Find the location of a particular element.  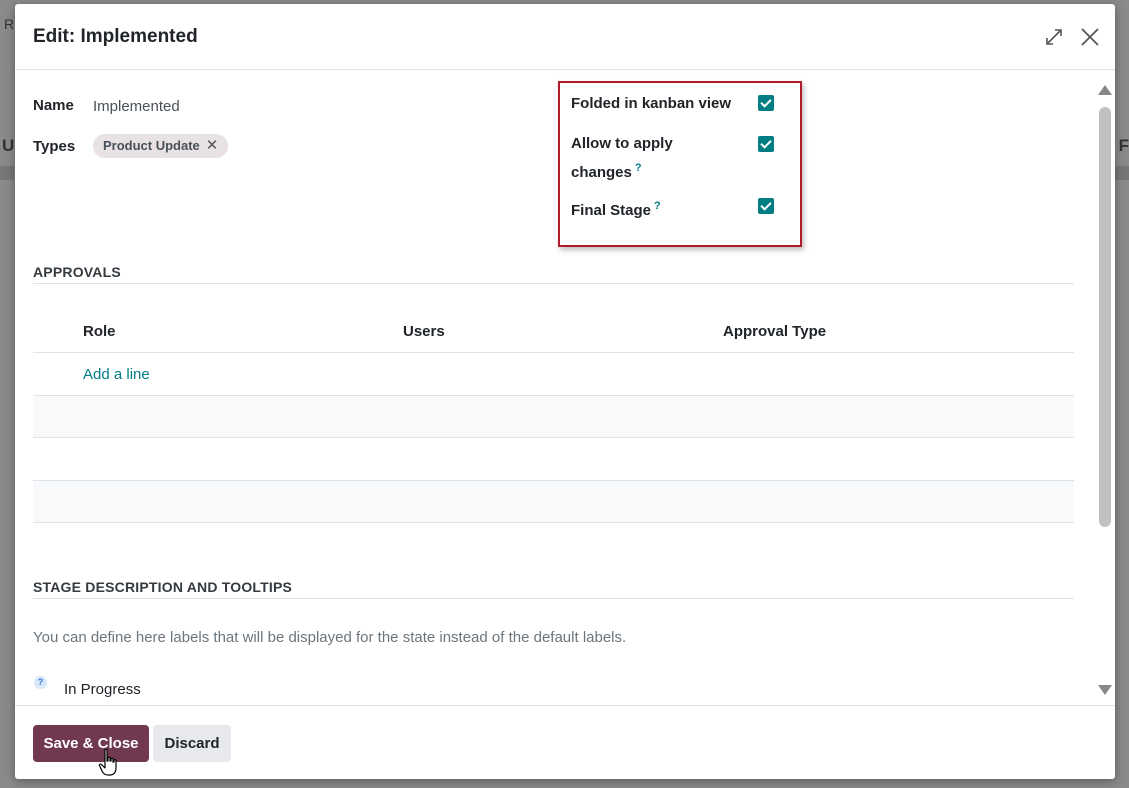

close-icon is located at coordinates (1090, 37).